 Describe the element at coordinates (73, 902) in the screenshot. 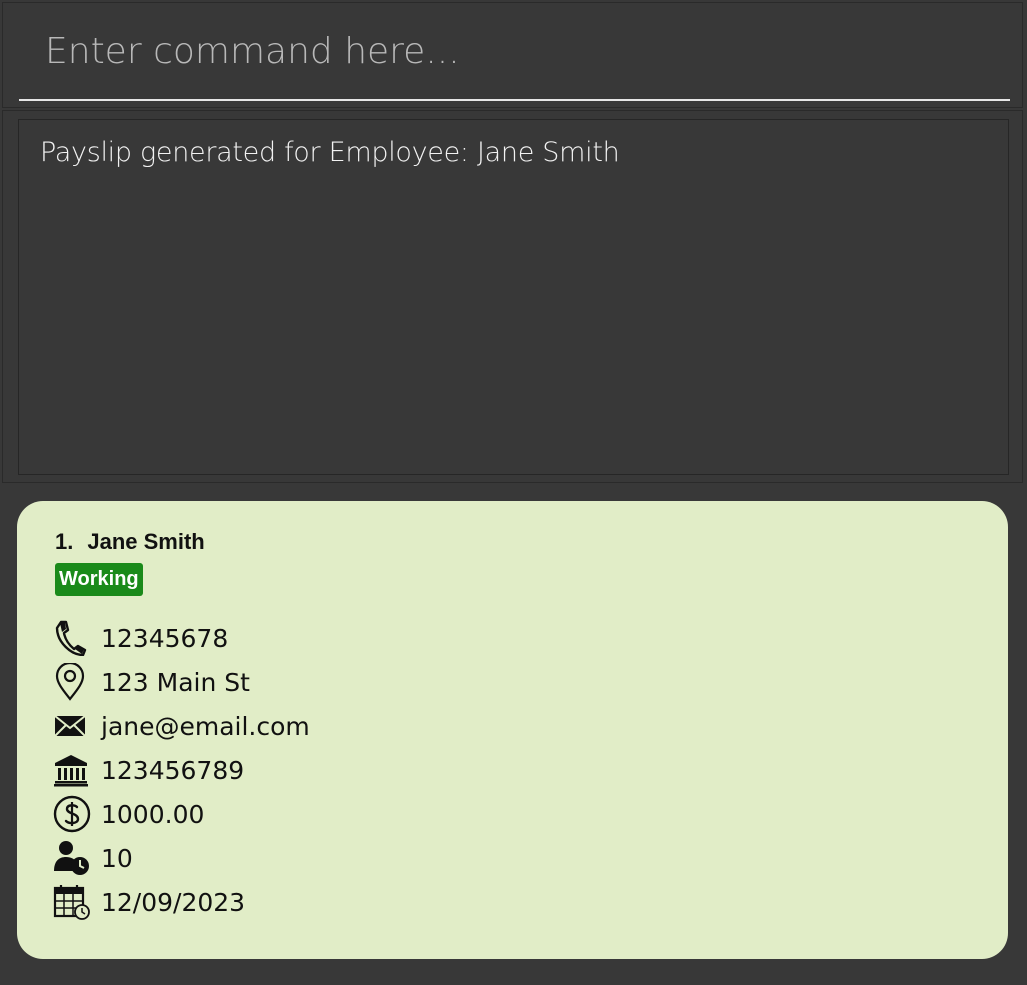

I see `calendar-clock-icon` at that location.